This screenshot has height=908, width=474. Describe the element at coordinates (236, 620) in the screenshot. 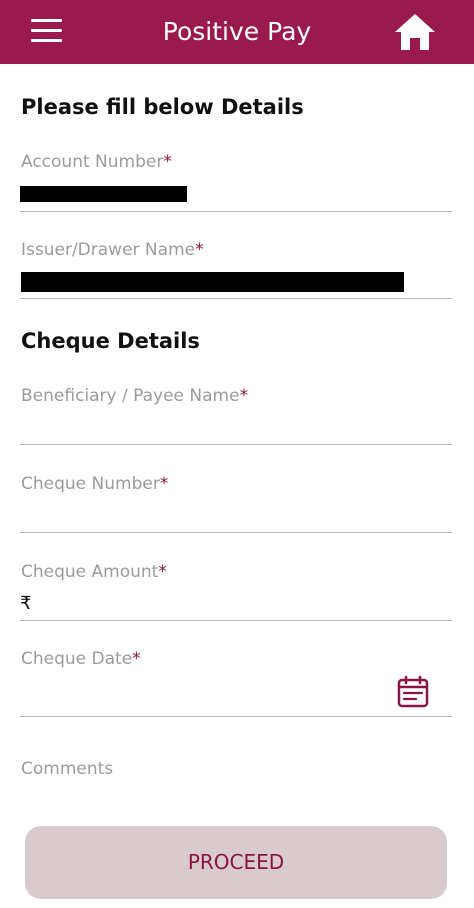

I see `cheque-amount-underline` at that location.